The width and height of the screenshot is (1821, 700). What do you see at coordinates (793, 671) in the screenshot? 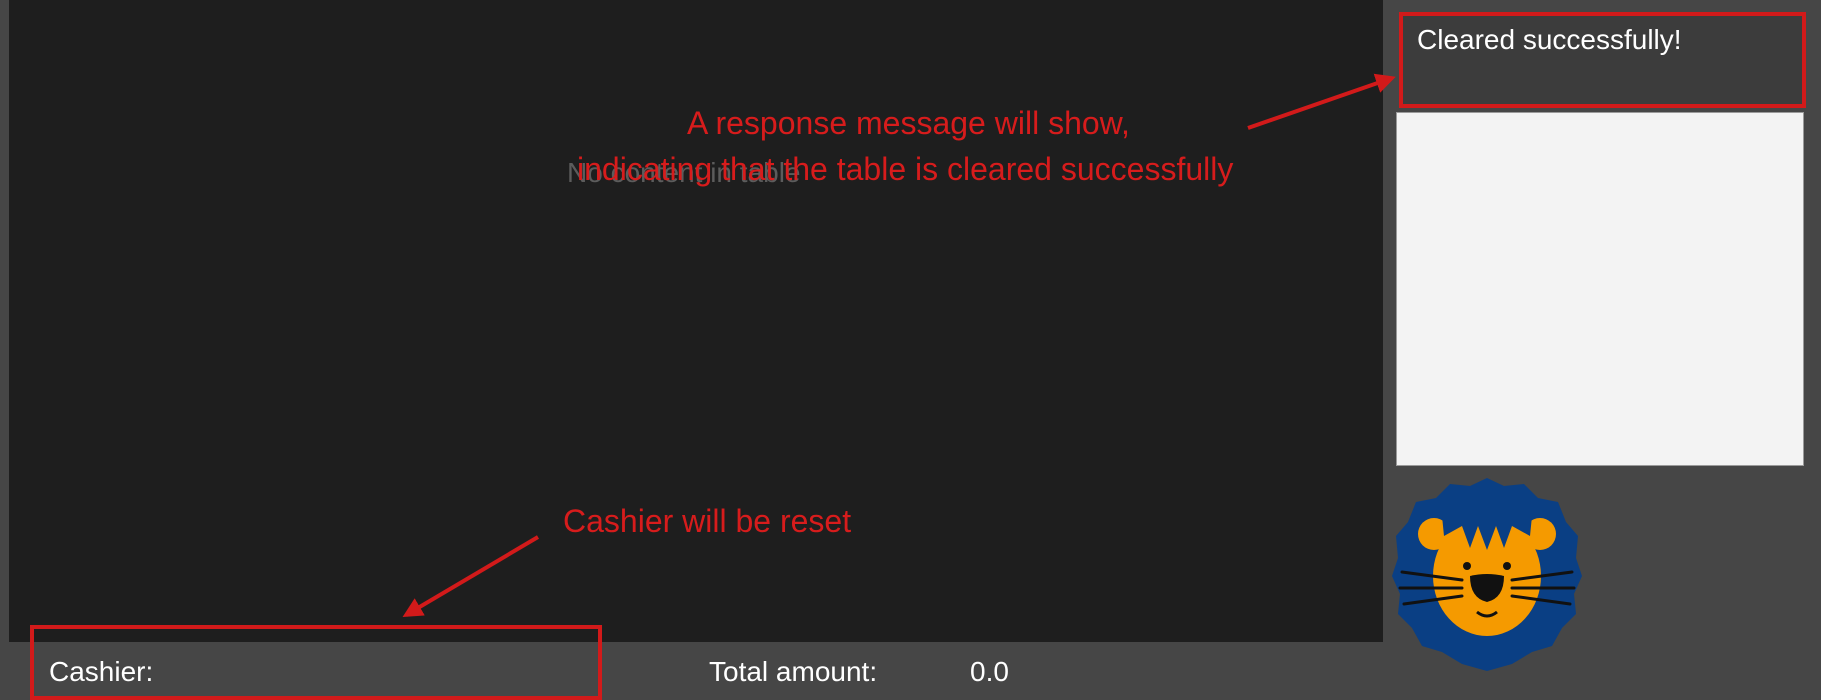
I see `total-amount-label: Total amount:` at bounding box center [793, 671].